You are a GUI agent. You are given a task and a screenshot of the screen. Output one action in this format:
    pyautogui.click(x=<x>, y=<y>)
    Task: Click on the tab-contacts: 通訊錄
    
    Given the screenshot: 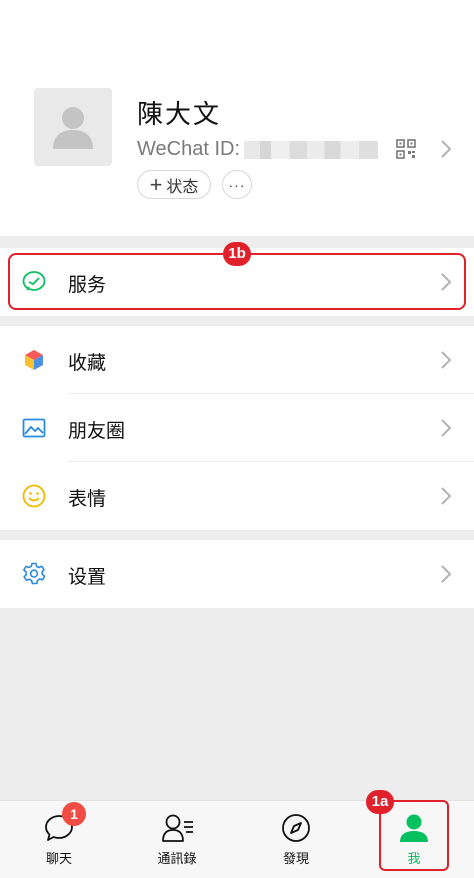 What is the action you would take?
    pyautogui.click(x=177, y=839)
    